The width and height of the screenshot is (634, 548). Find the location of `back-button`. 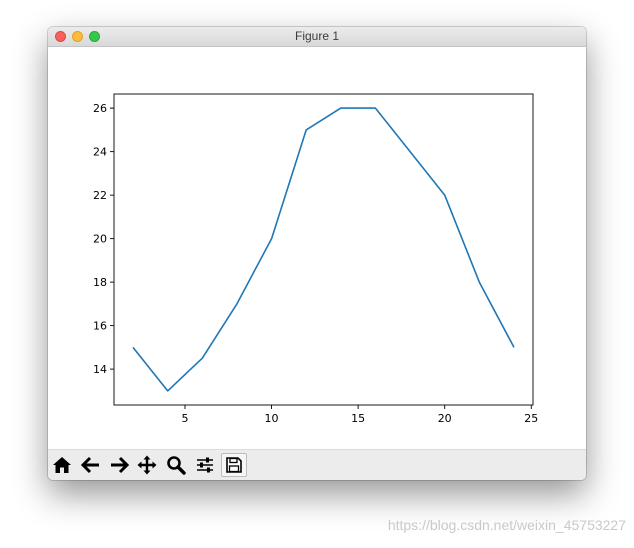

back-button is located at coordinates (91, 465).